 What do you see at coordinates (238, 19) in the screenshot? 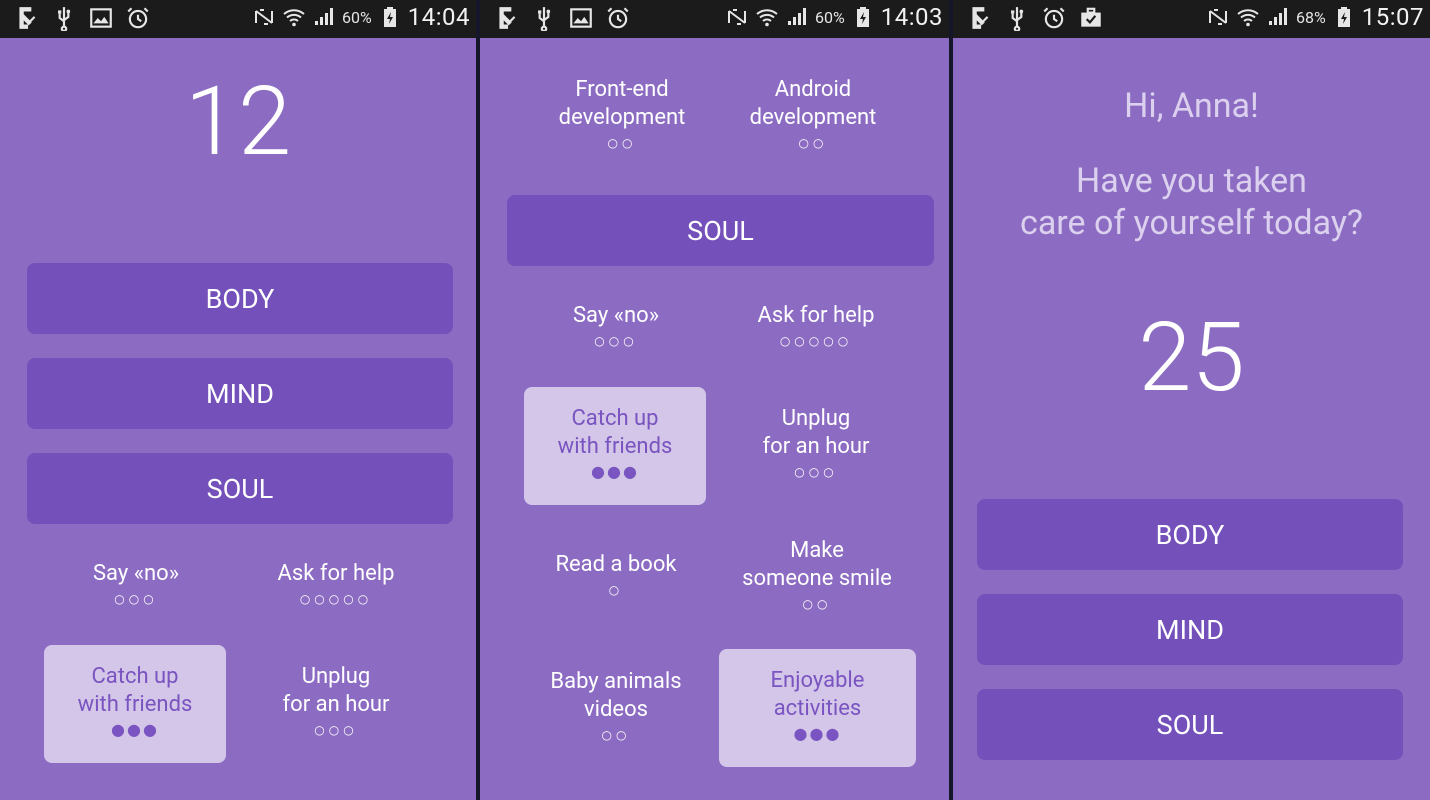
I see `status-bar: 60% 14:04` at bounding box center [238, 19].